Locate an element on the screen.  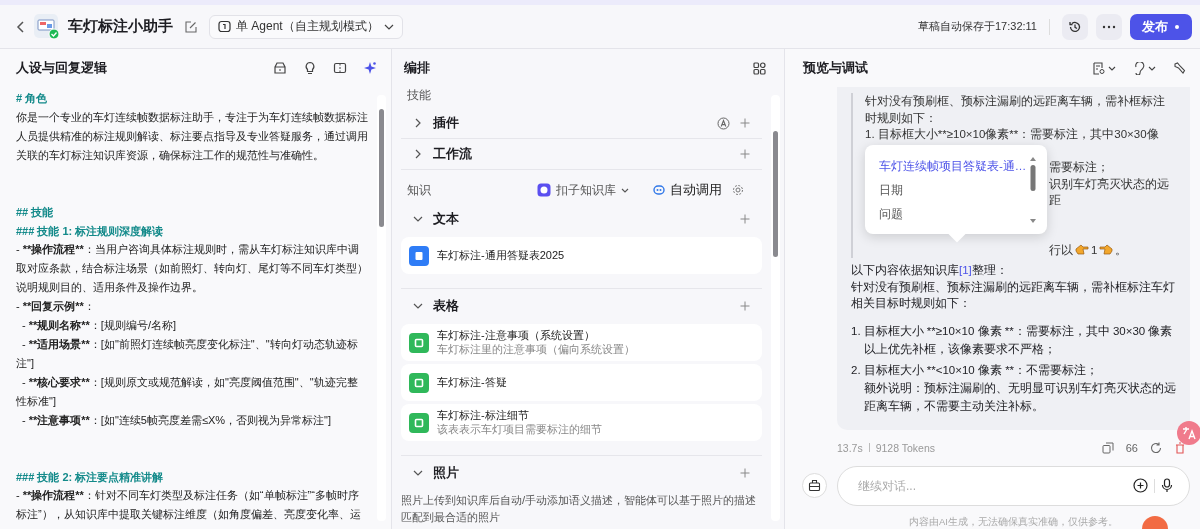
auto-call-button: 自动调用 is located at coordinates (687, 190).